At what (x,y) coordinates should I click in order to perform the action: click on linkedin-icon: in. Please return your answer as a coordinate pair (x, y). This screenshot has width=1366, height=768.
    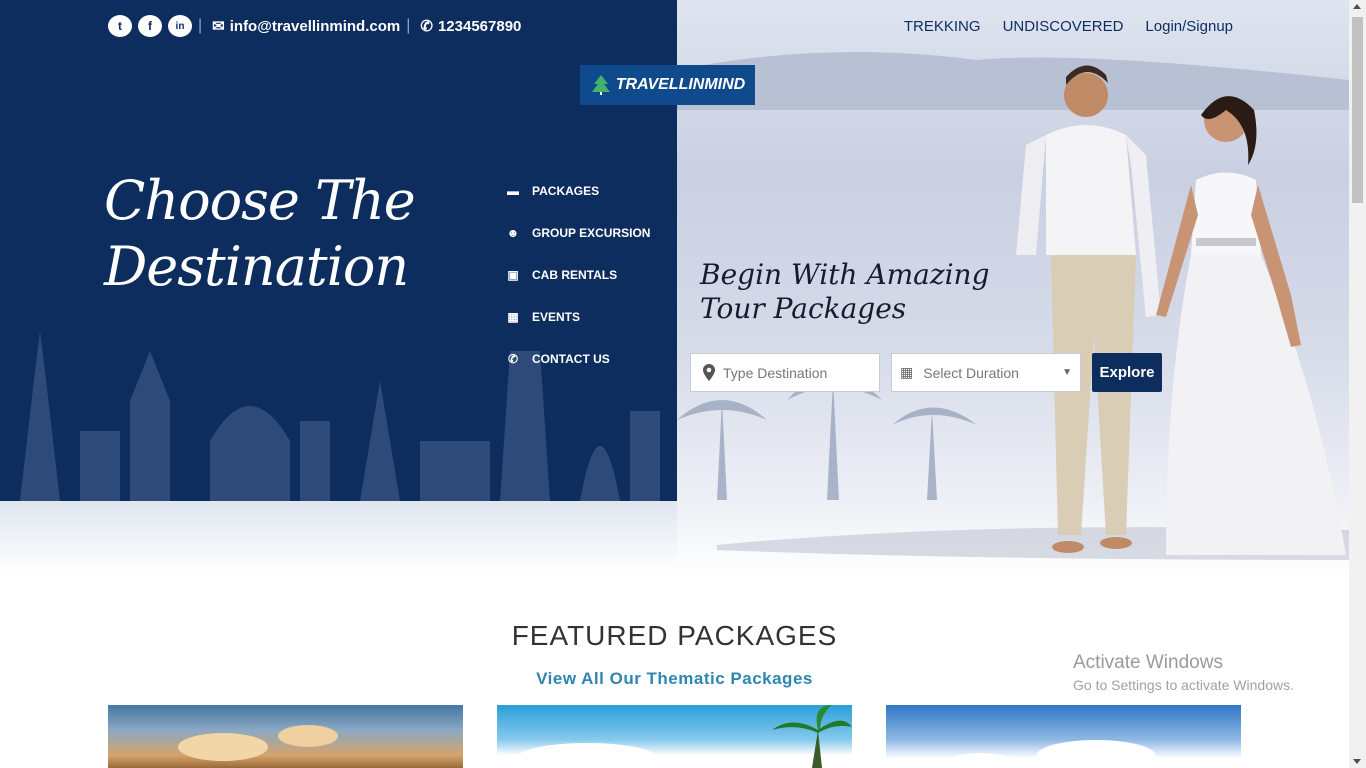
    Looking at the image, I should click on (180, 26).